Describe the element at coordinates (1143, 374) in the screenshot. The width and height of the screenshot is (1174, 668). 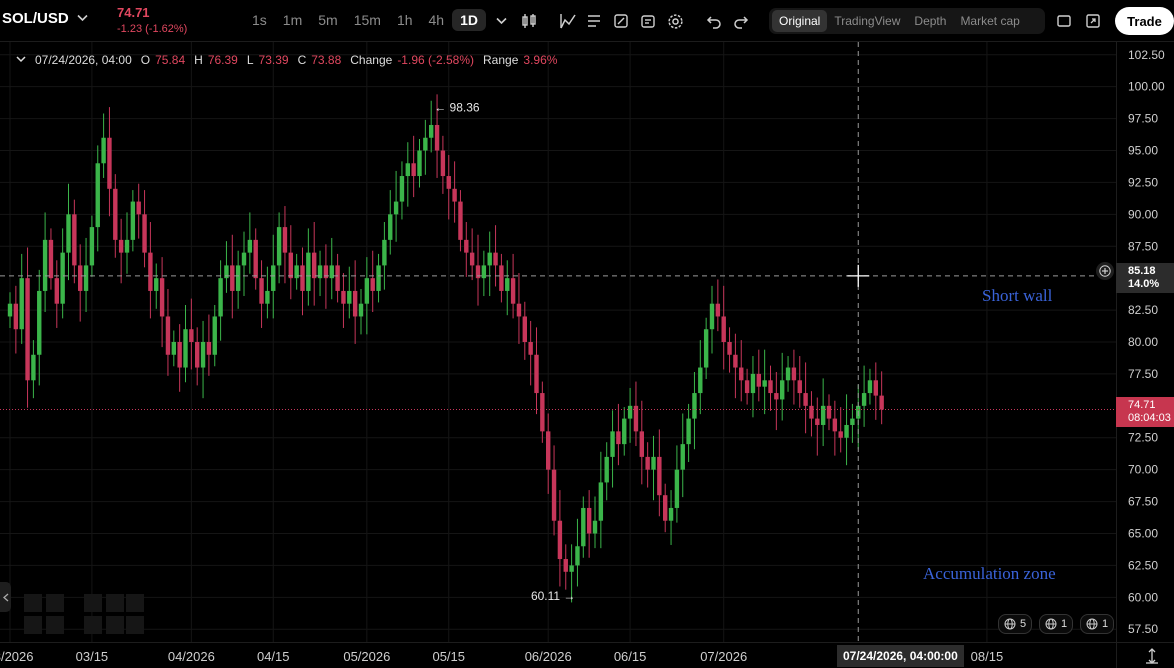
I see `price-tick-label: 77.50` at that location.